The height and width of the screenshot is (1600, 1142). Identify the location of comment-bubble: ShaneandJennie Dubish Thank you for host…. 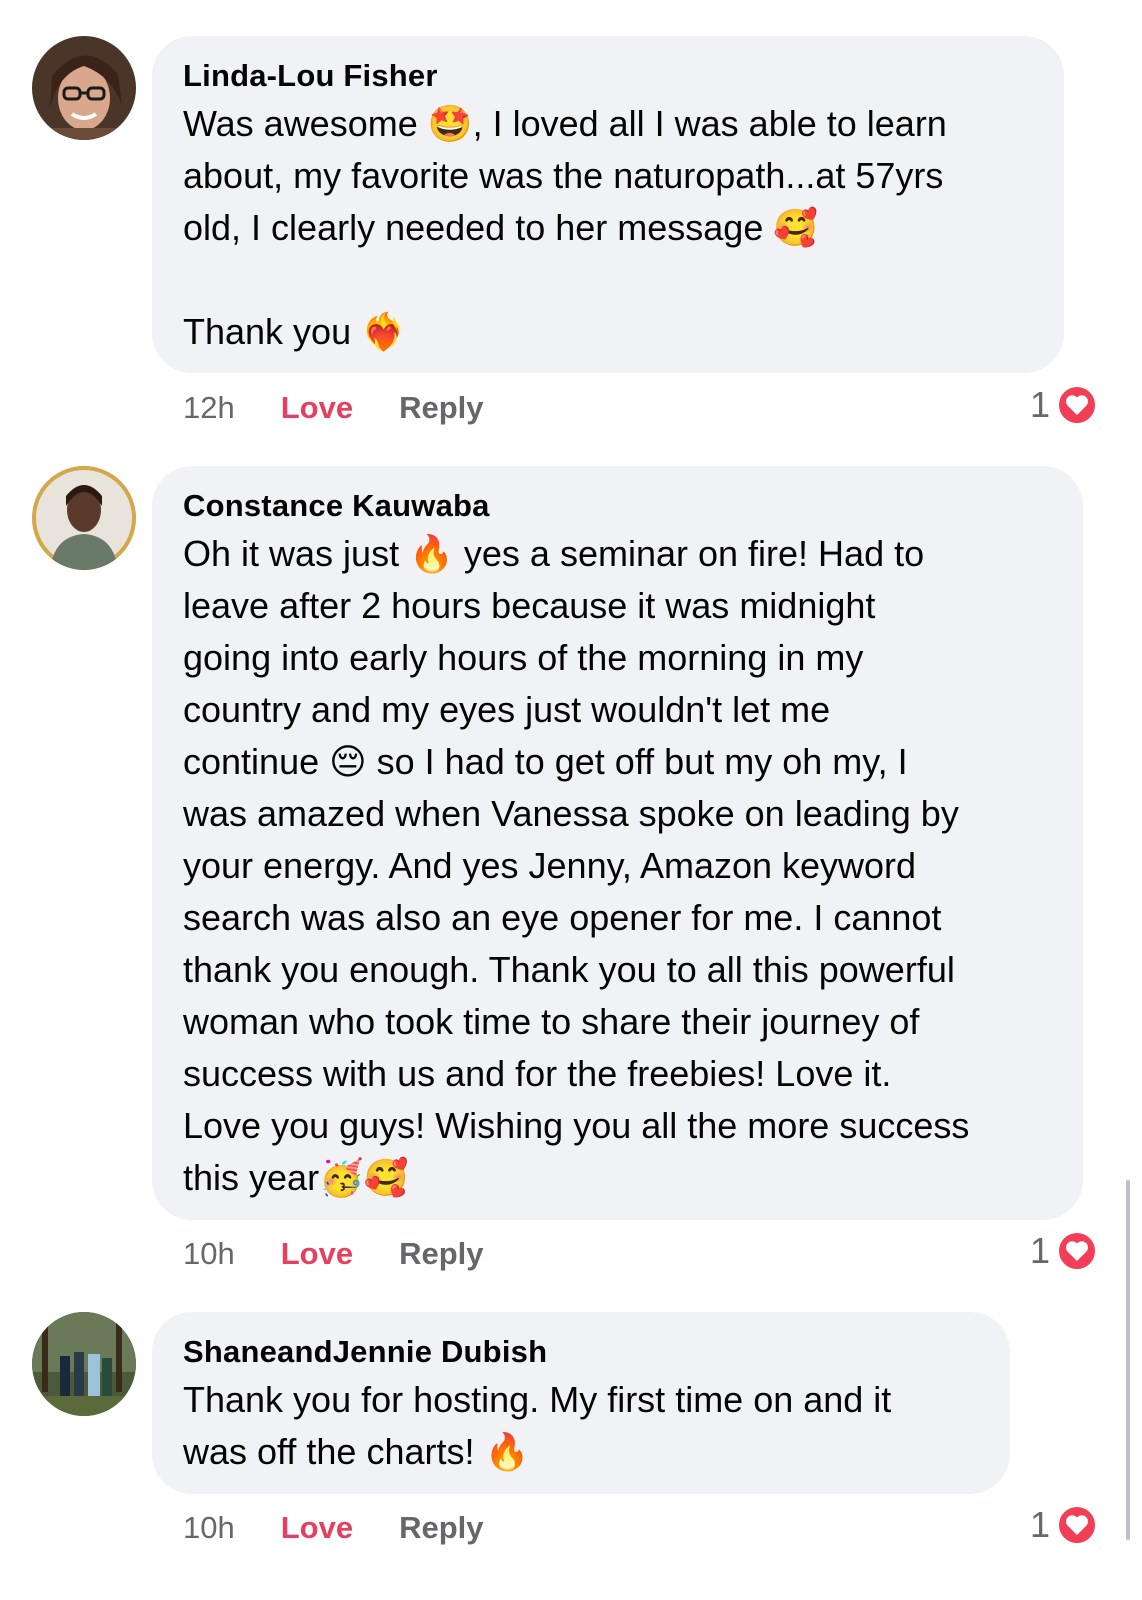
(581, 1403).